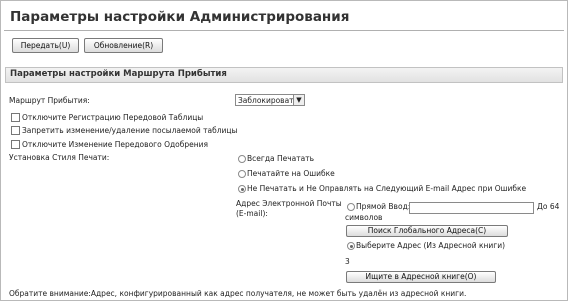 This screenshot has height=301, width=568. What do you see at coordinates (242, 189) in the screenshot?
I see `radio-no-print-no-forward` at bounding box center [242, 189].